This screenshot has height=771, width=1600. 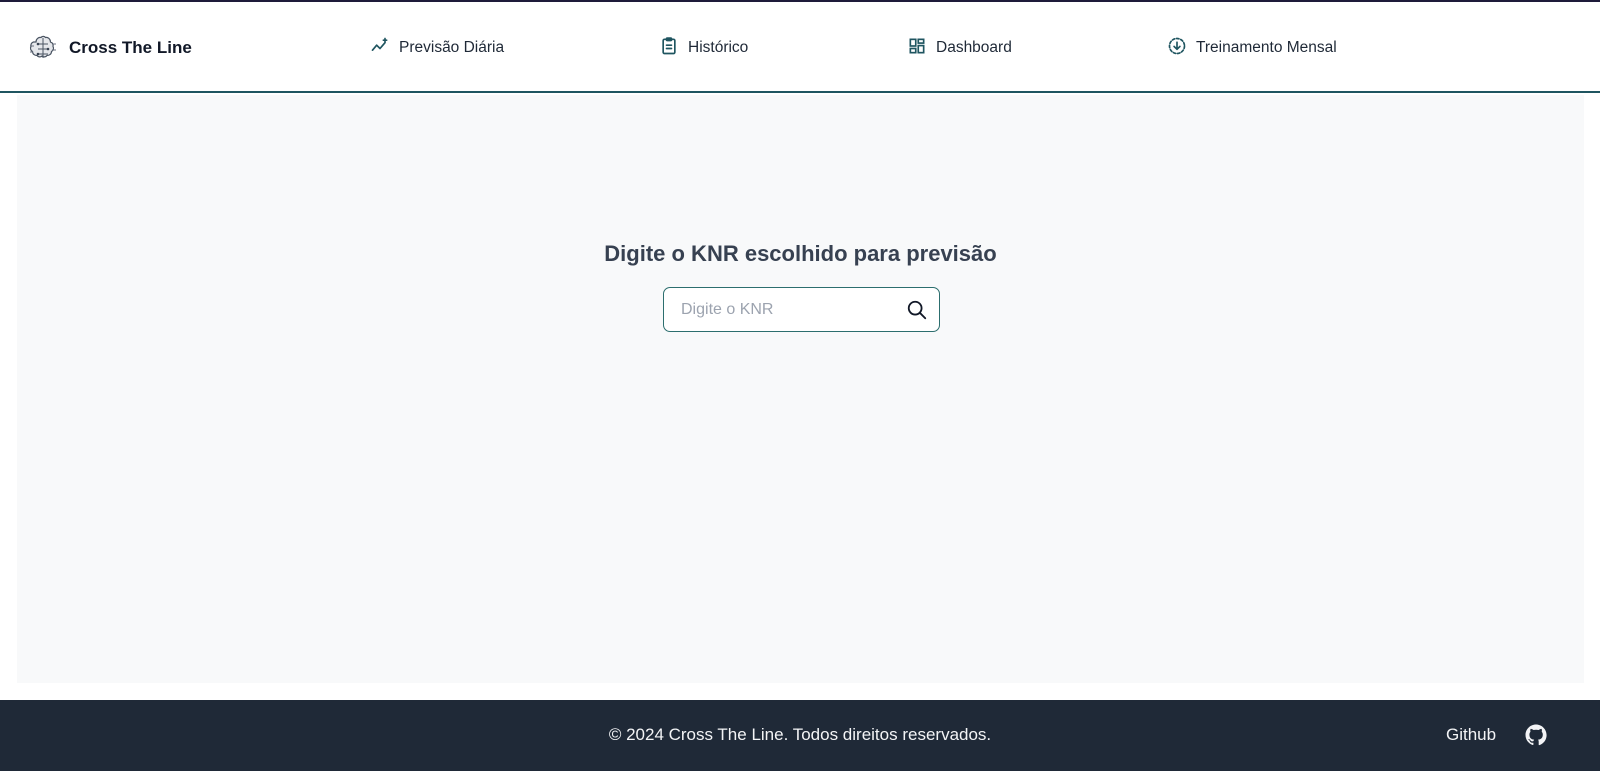 I want to click on nav-label: Previsão Diária, so click(x=452, y=47).